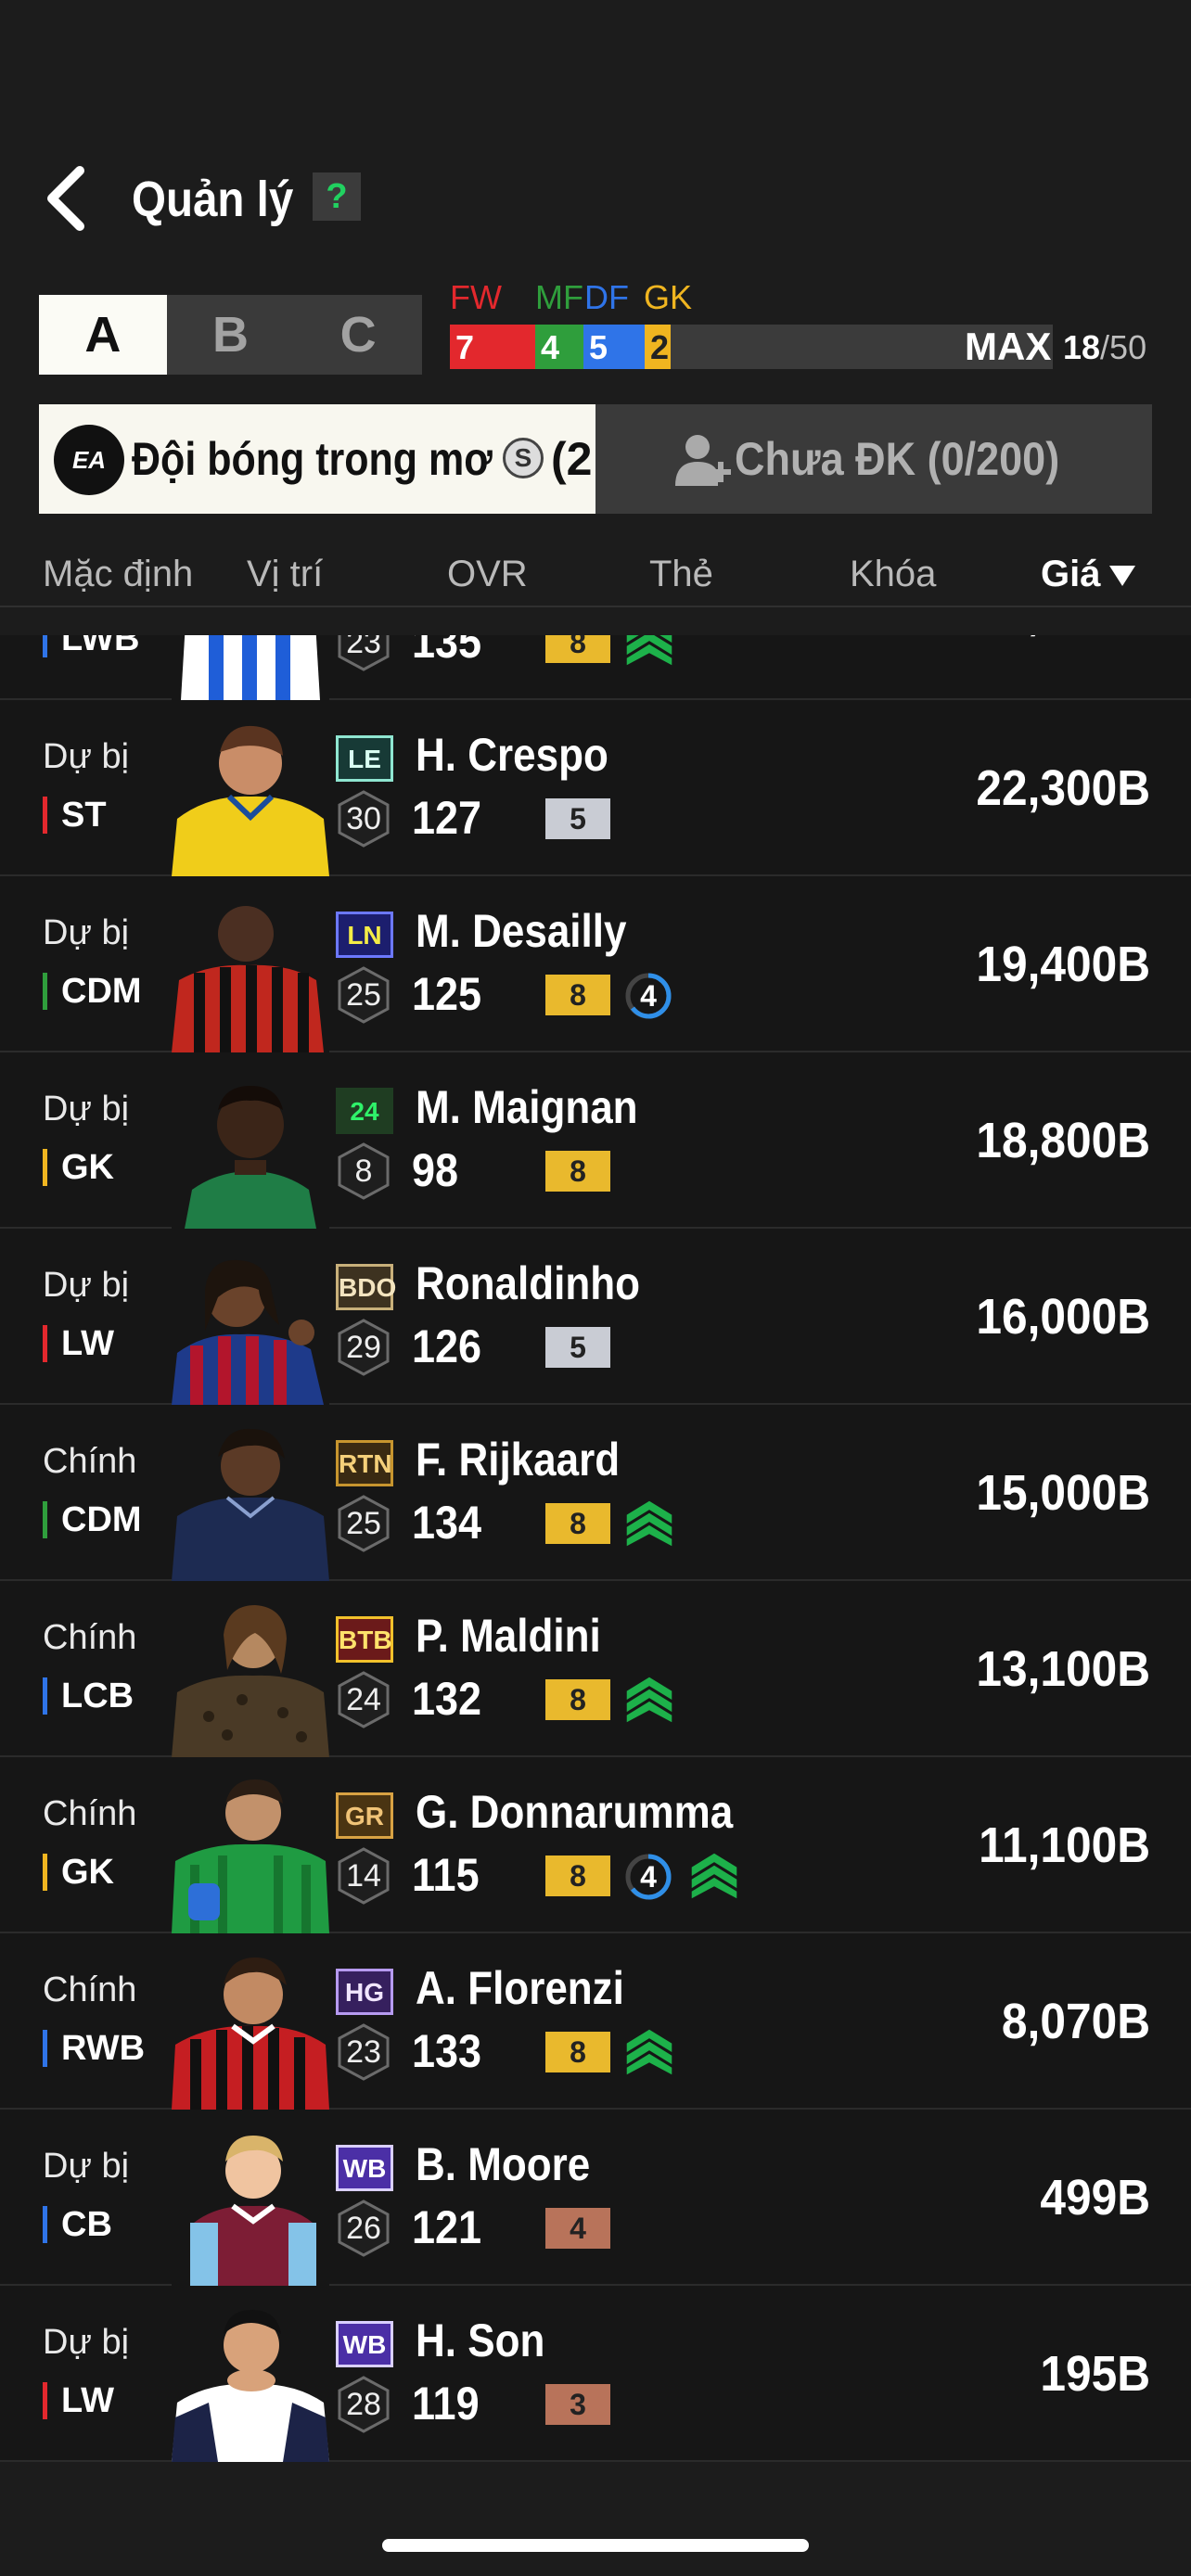 This screenshot has width=1191, height=2576. Describe the element at coordinates (89, 460) in the screenshot. I see `ea-logo-icon: EA` at that location.